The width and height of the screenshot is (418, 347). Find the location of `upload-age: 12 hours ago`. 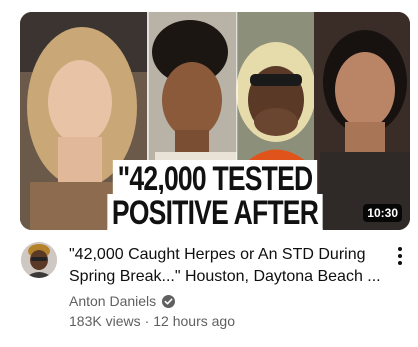

upload-age: 12 hours ago is located at coordinates (194, 321).